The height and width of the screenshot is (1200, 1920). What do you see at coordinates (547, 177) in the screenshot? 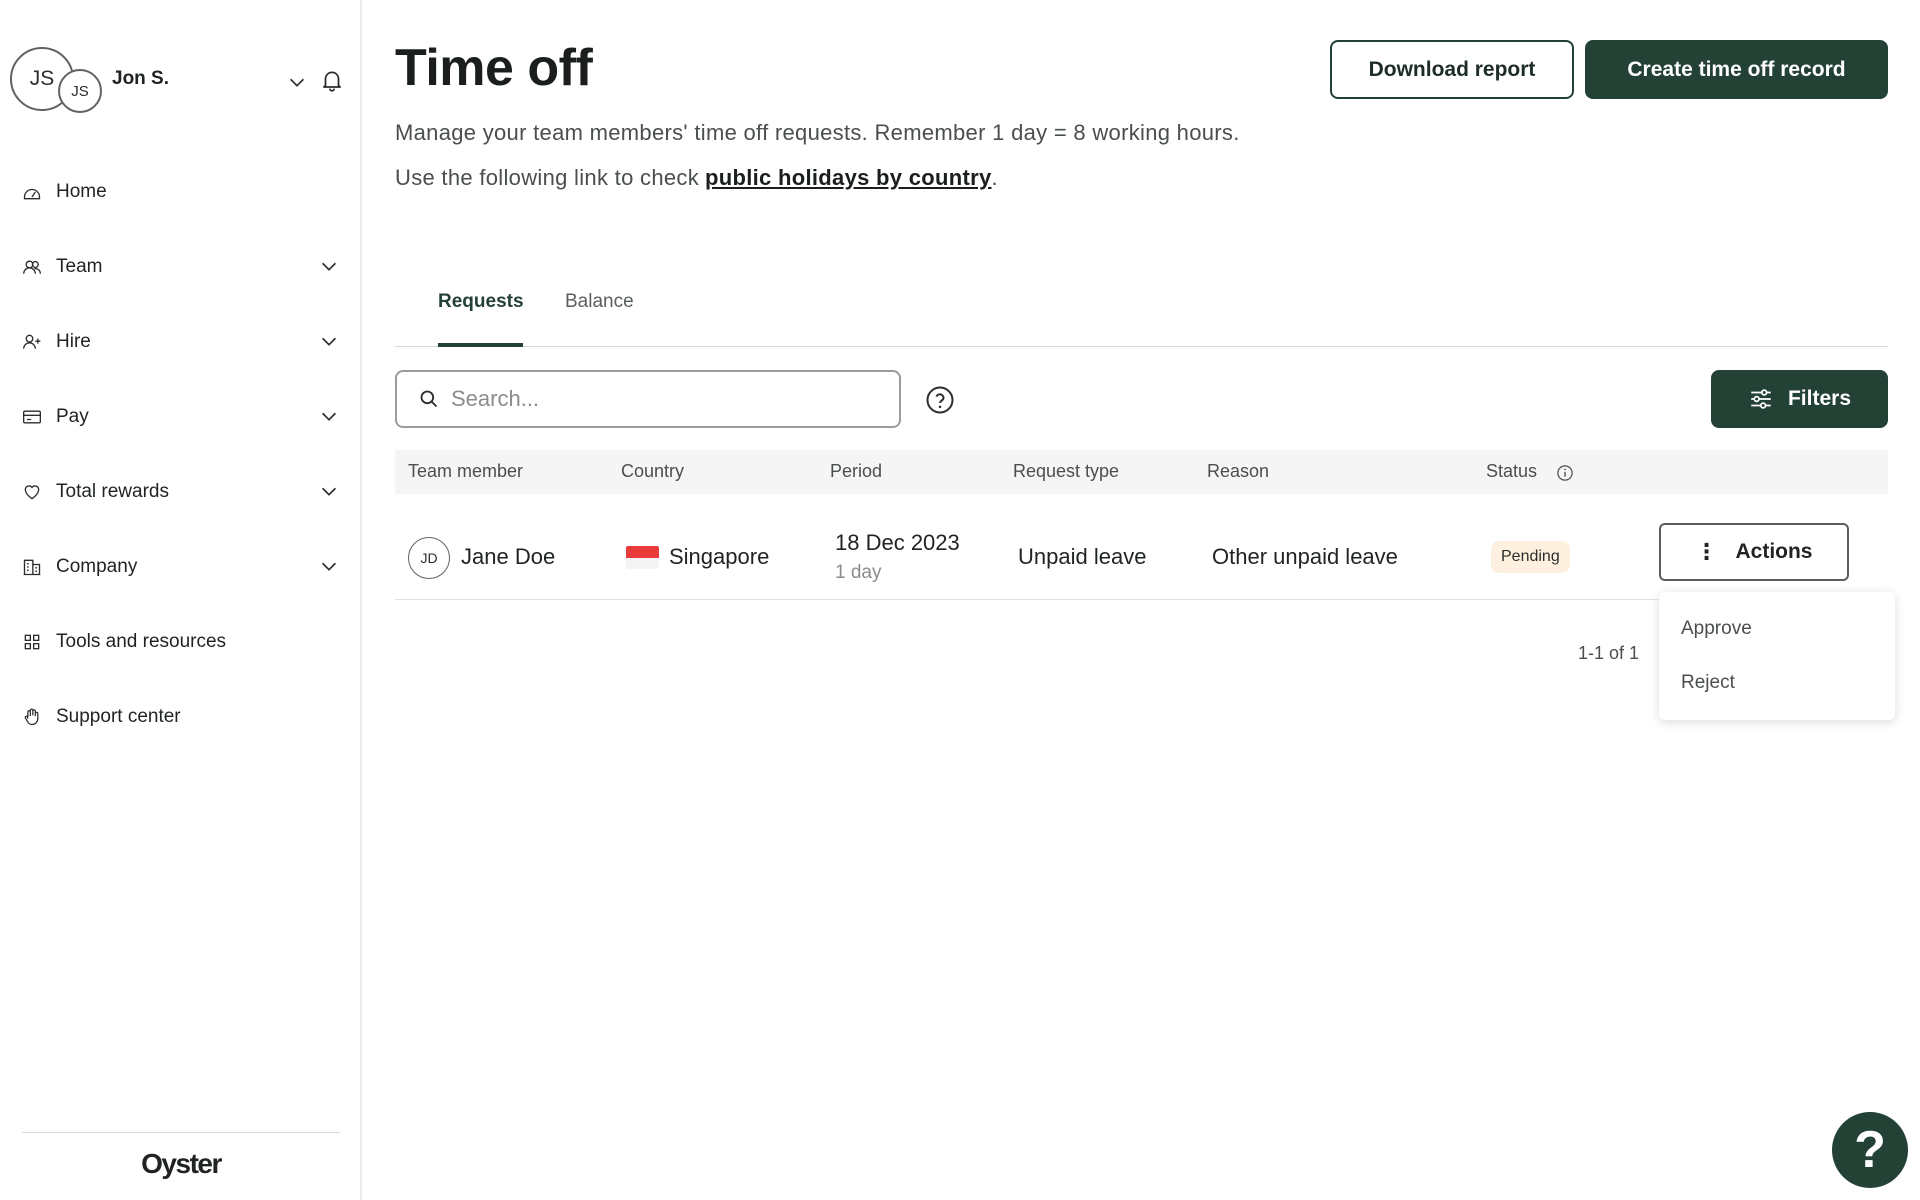
I see `description-text: Use the following link to check` at bounding box center [547, 177].